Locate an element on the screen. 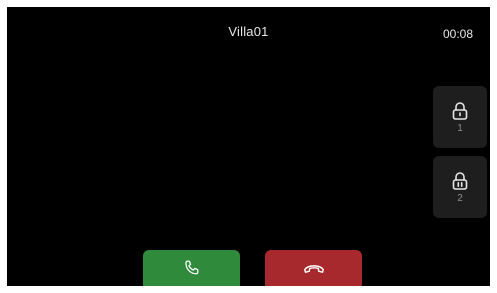 The image size is (497, 293). unlock-label: 2 is located at coordinates (460, 198).